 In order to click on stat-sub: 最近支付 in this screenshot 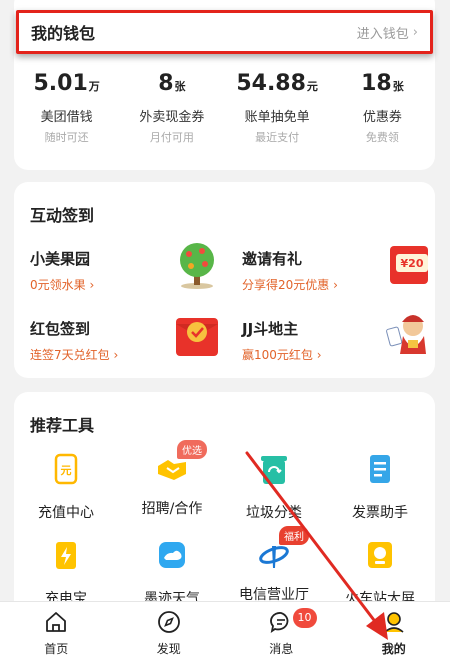, I will do `click(277, 137)`.